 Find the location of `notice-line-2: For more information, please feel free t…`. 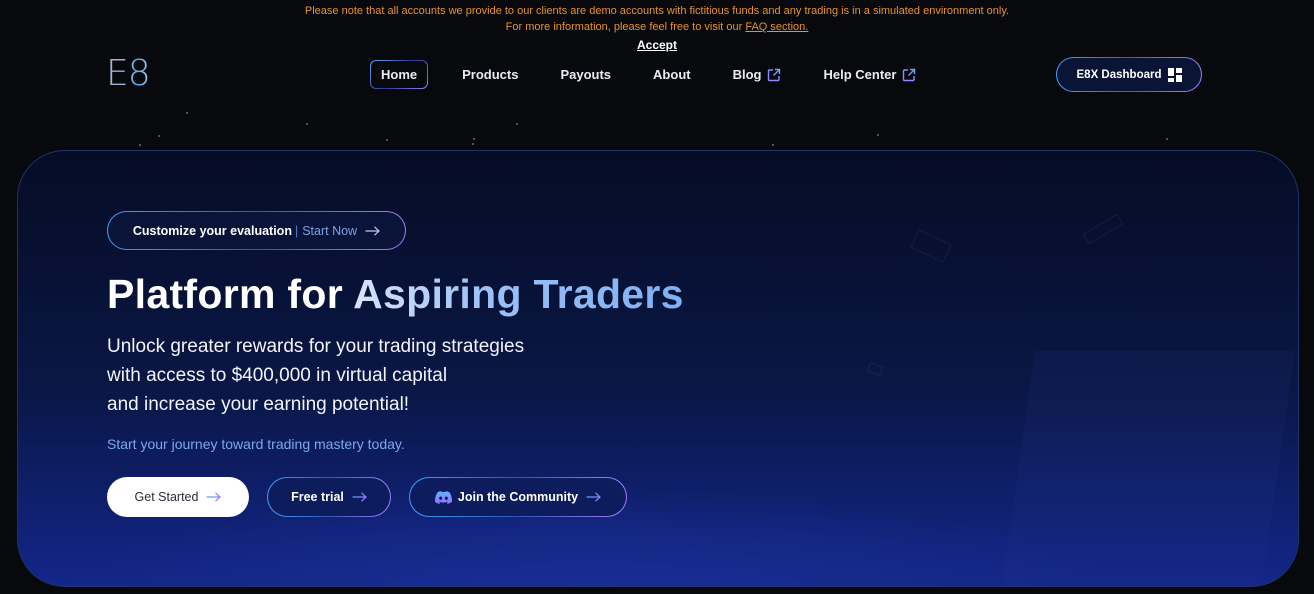

notice-line-2: For more information, please feel free t… is located at coordinates (657, 27).